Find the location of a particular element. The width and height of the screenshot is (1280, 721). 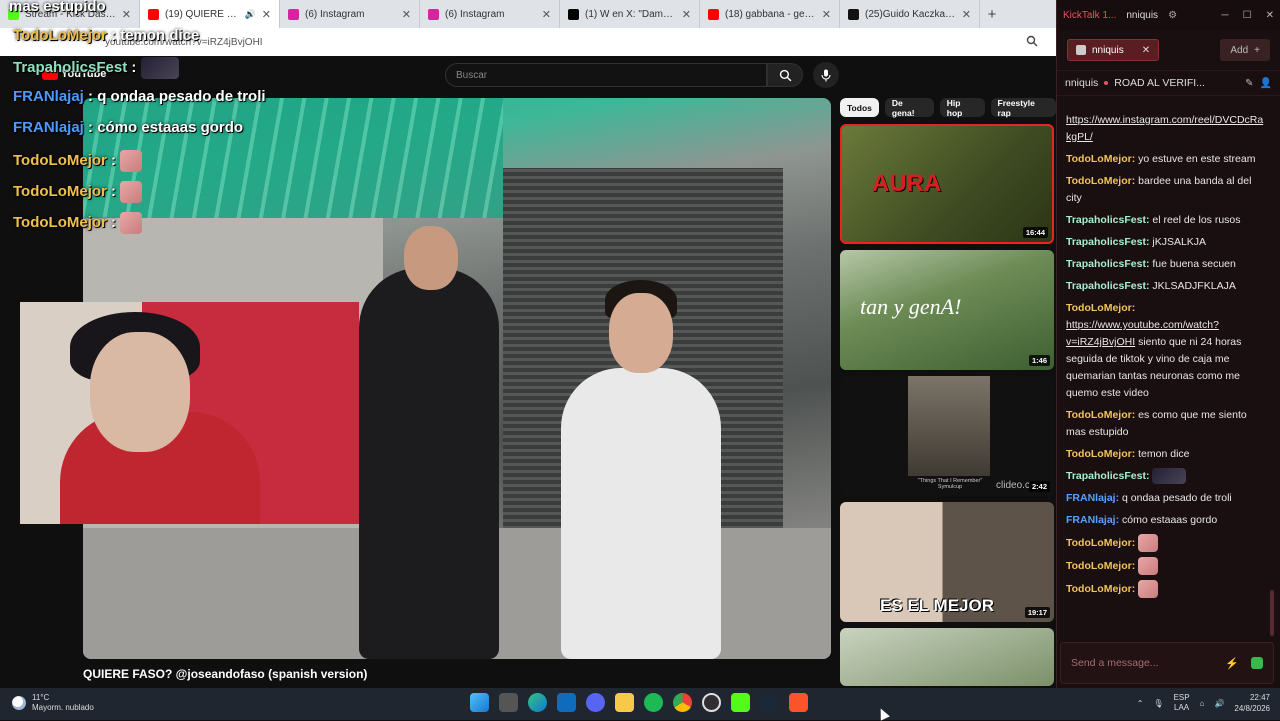

filter-chip: Freestyle rap is located at coordinates (1023, 108).